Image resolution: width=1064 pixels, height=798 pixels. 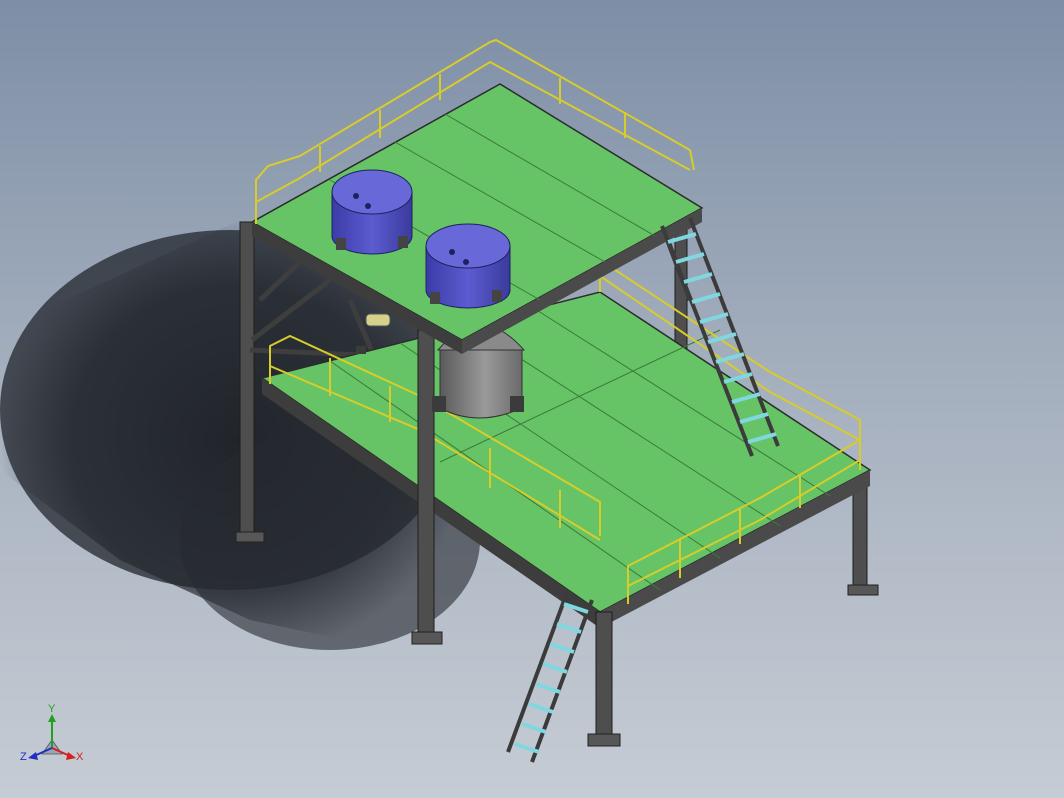 What do you see at coordinates (372, 212) in the screenshot?
I see `tank-left` at bounding box center [372, 212].